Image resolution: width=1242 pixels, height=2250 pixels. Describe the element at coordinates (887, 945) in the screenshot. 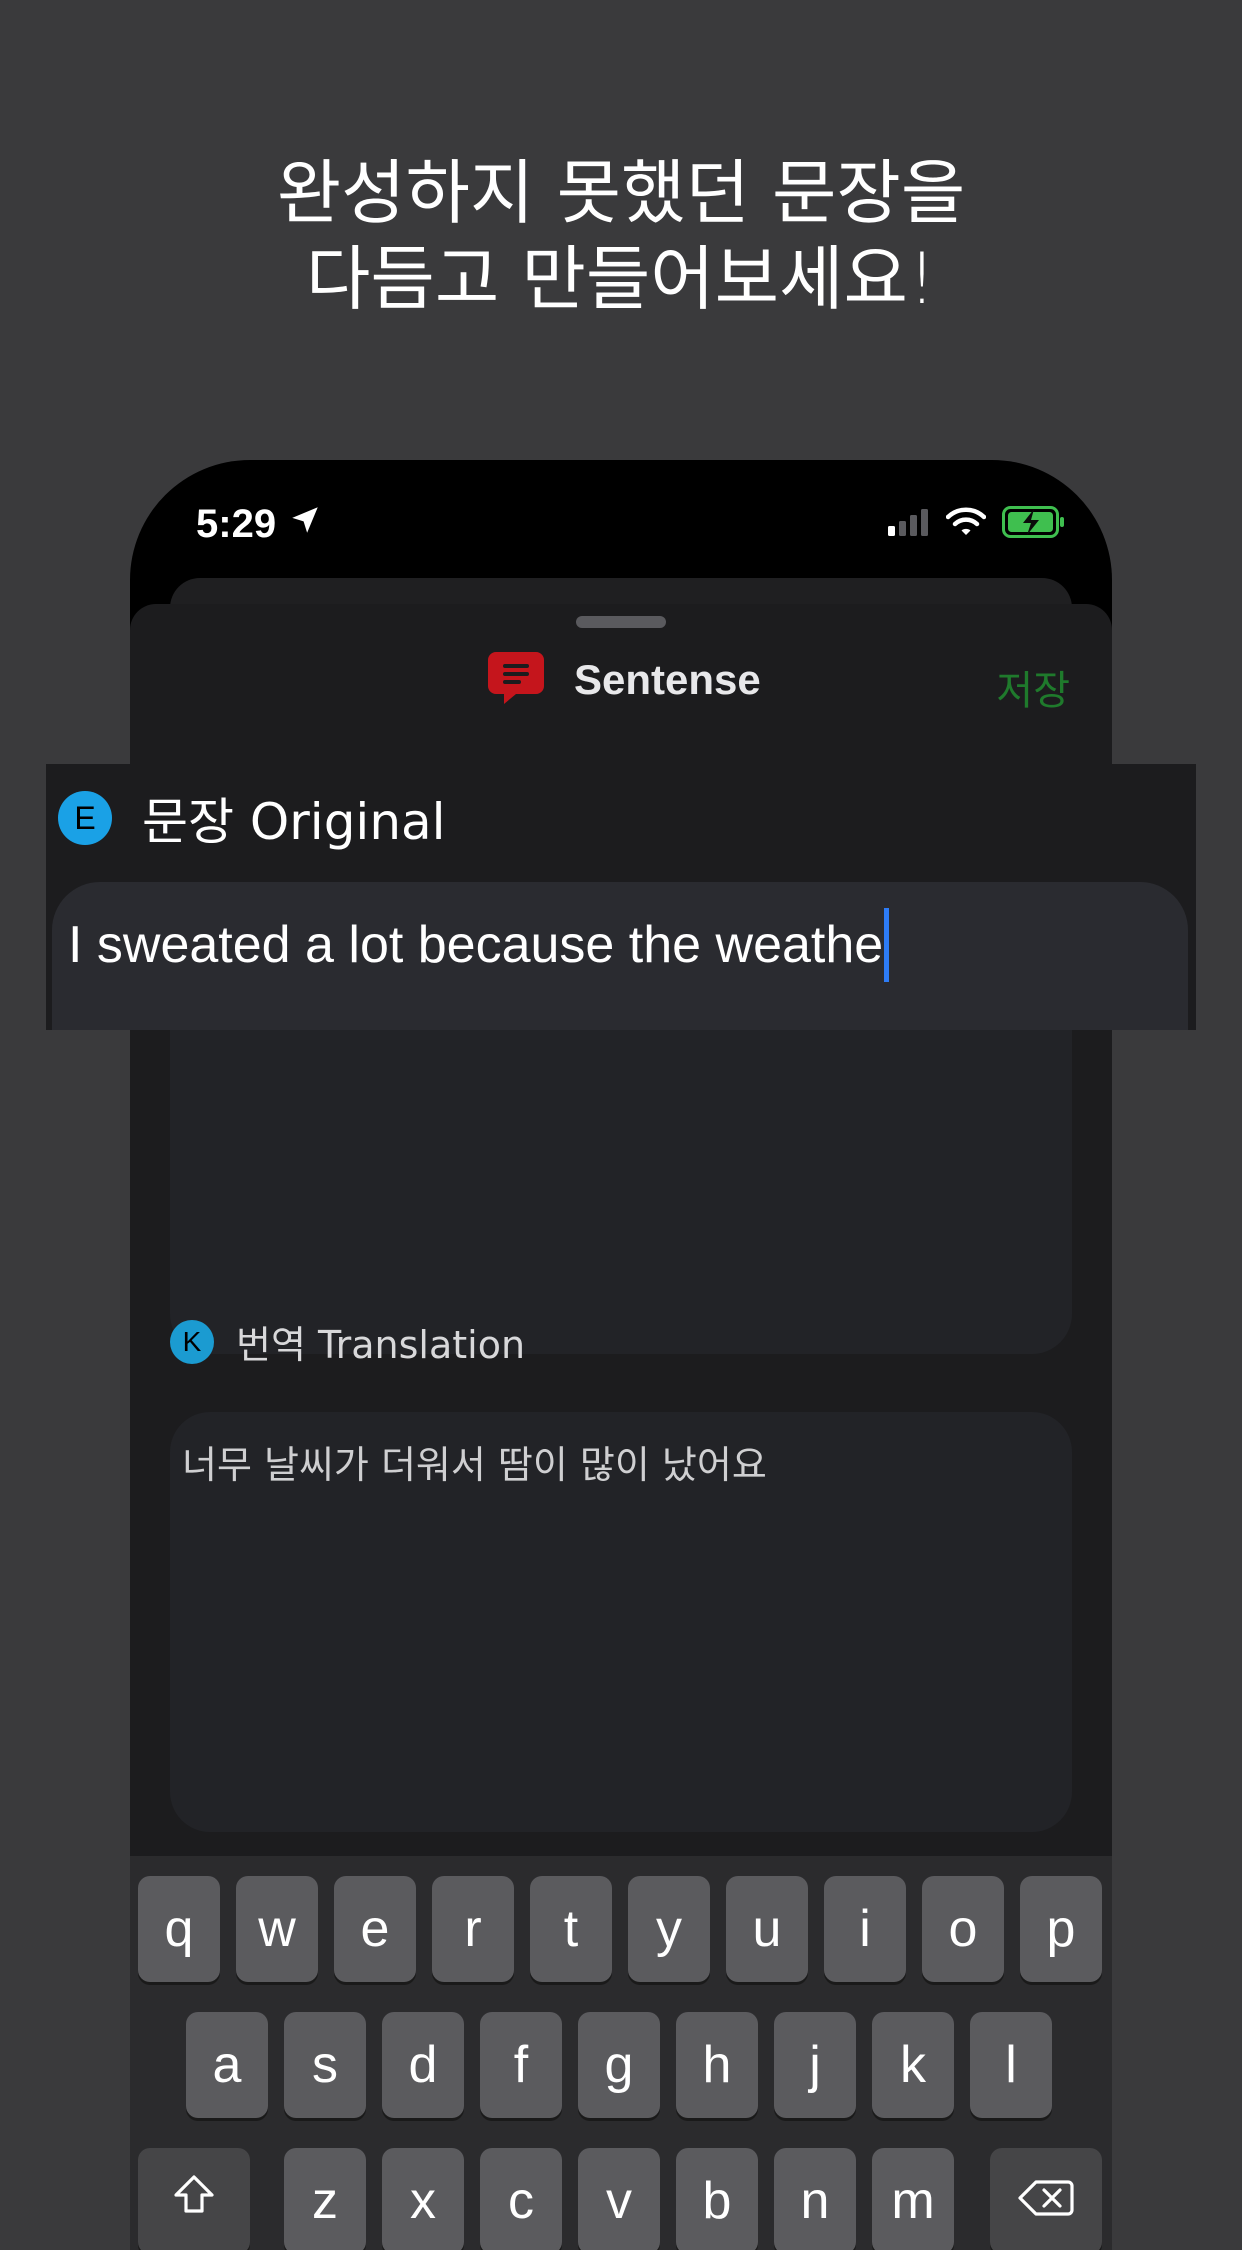

I see `text-cursor` at that location.